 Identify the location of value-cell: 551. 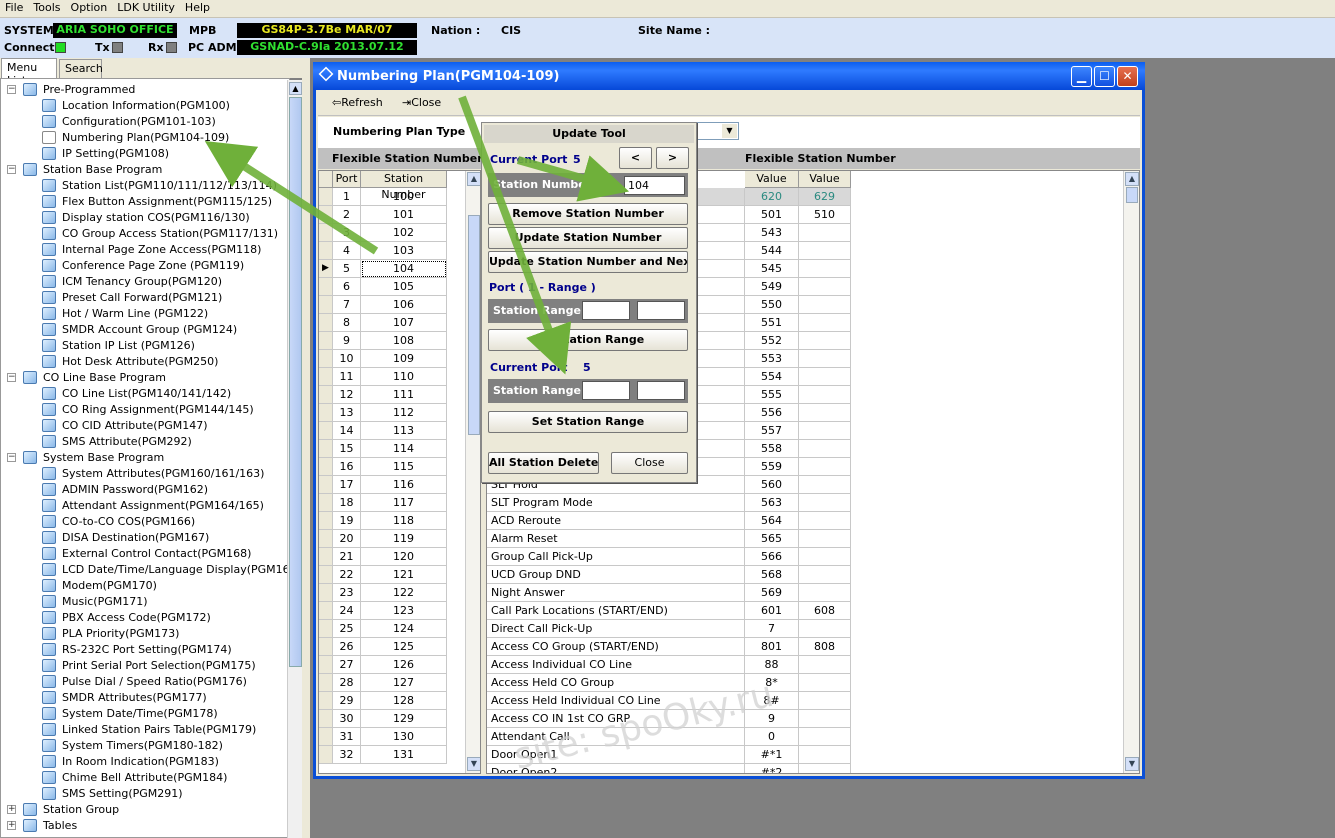
(772, 323).